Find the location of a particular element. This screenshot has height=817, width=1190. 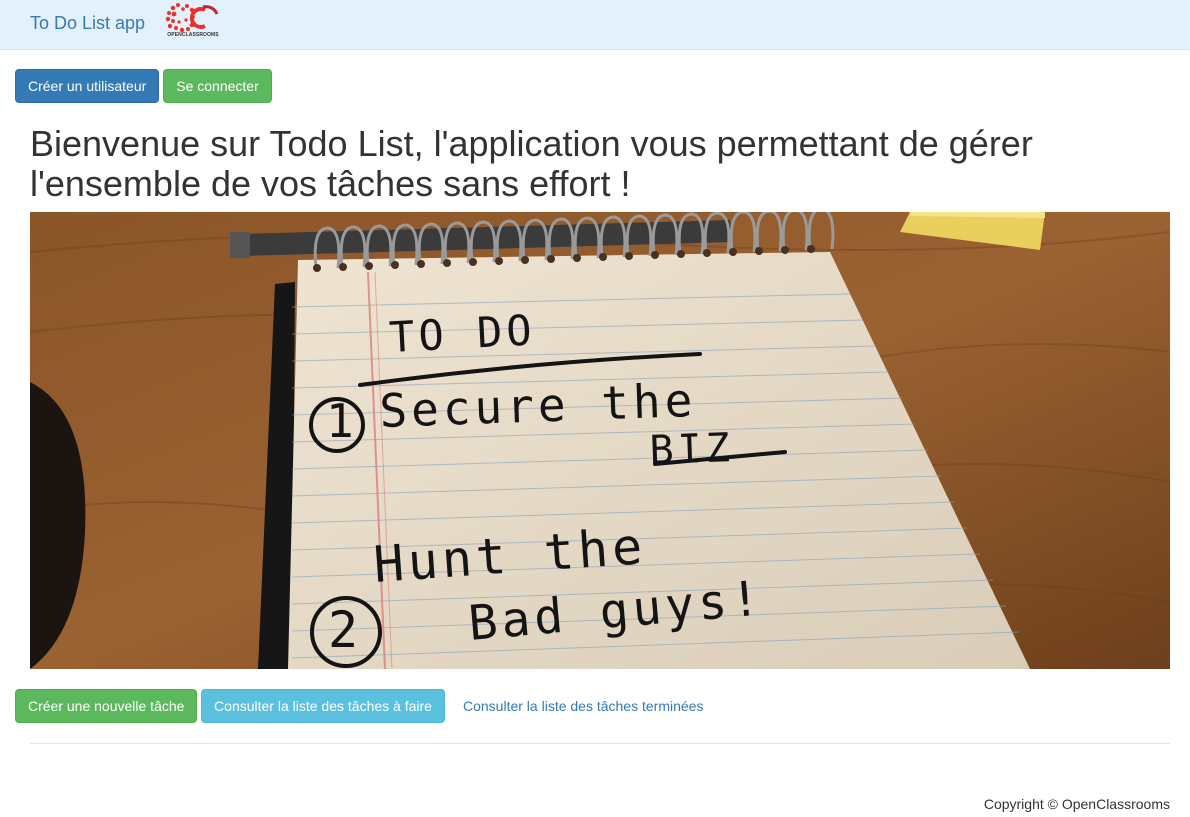

create-task-button: Créer une nouvelle tâche is located at coordinates (106, 706).